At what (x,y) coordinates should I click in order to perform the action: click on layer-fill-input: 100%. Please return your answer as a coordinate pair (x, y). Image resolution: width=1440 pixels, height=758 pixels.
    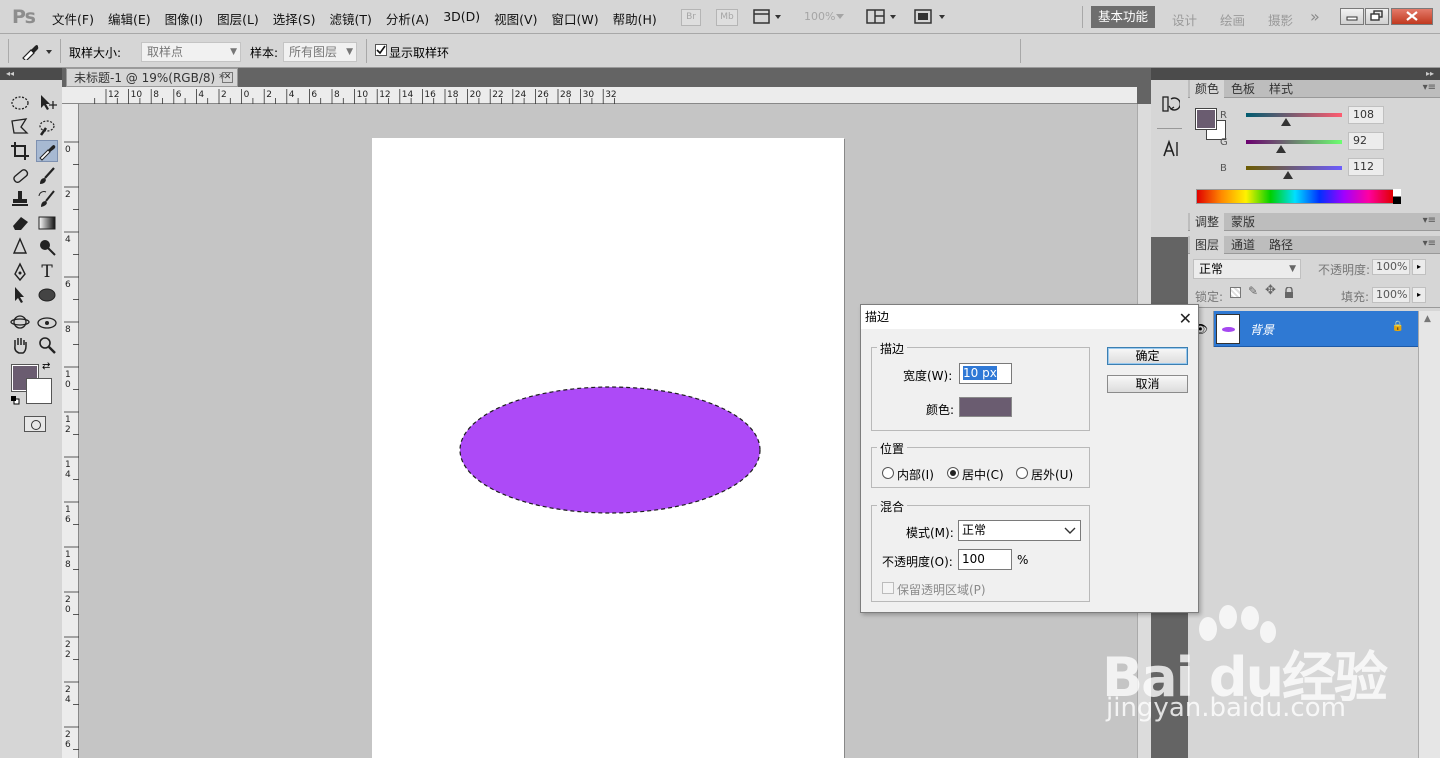
    Looking at the image, I should click on (1391, 295).